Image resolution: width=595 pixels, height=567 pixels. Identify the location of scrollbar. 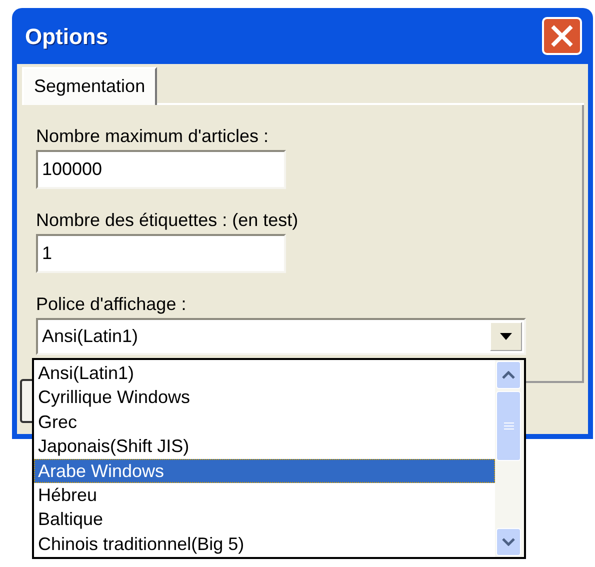
(509, 458).